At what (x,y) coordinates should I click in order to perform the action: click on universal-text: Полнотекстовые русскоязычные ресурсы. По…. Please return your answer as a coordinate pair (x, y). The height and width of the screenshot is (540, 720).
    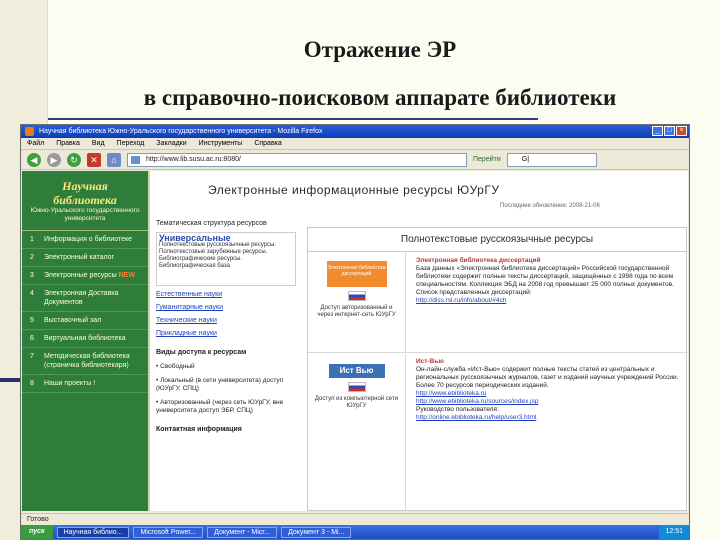
    Looking at the image, I should click on (217, 255).